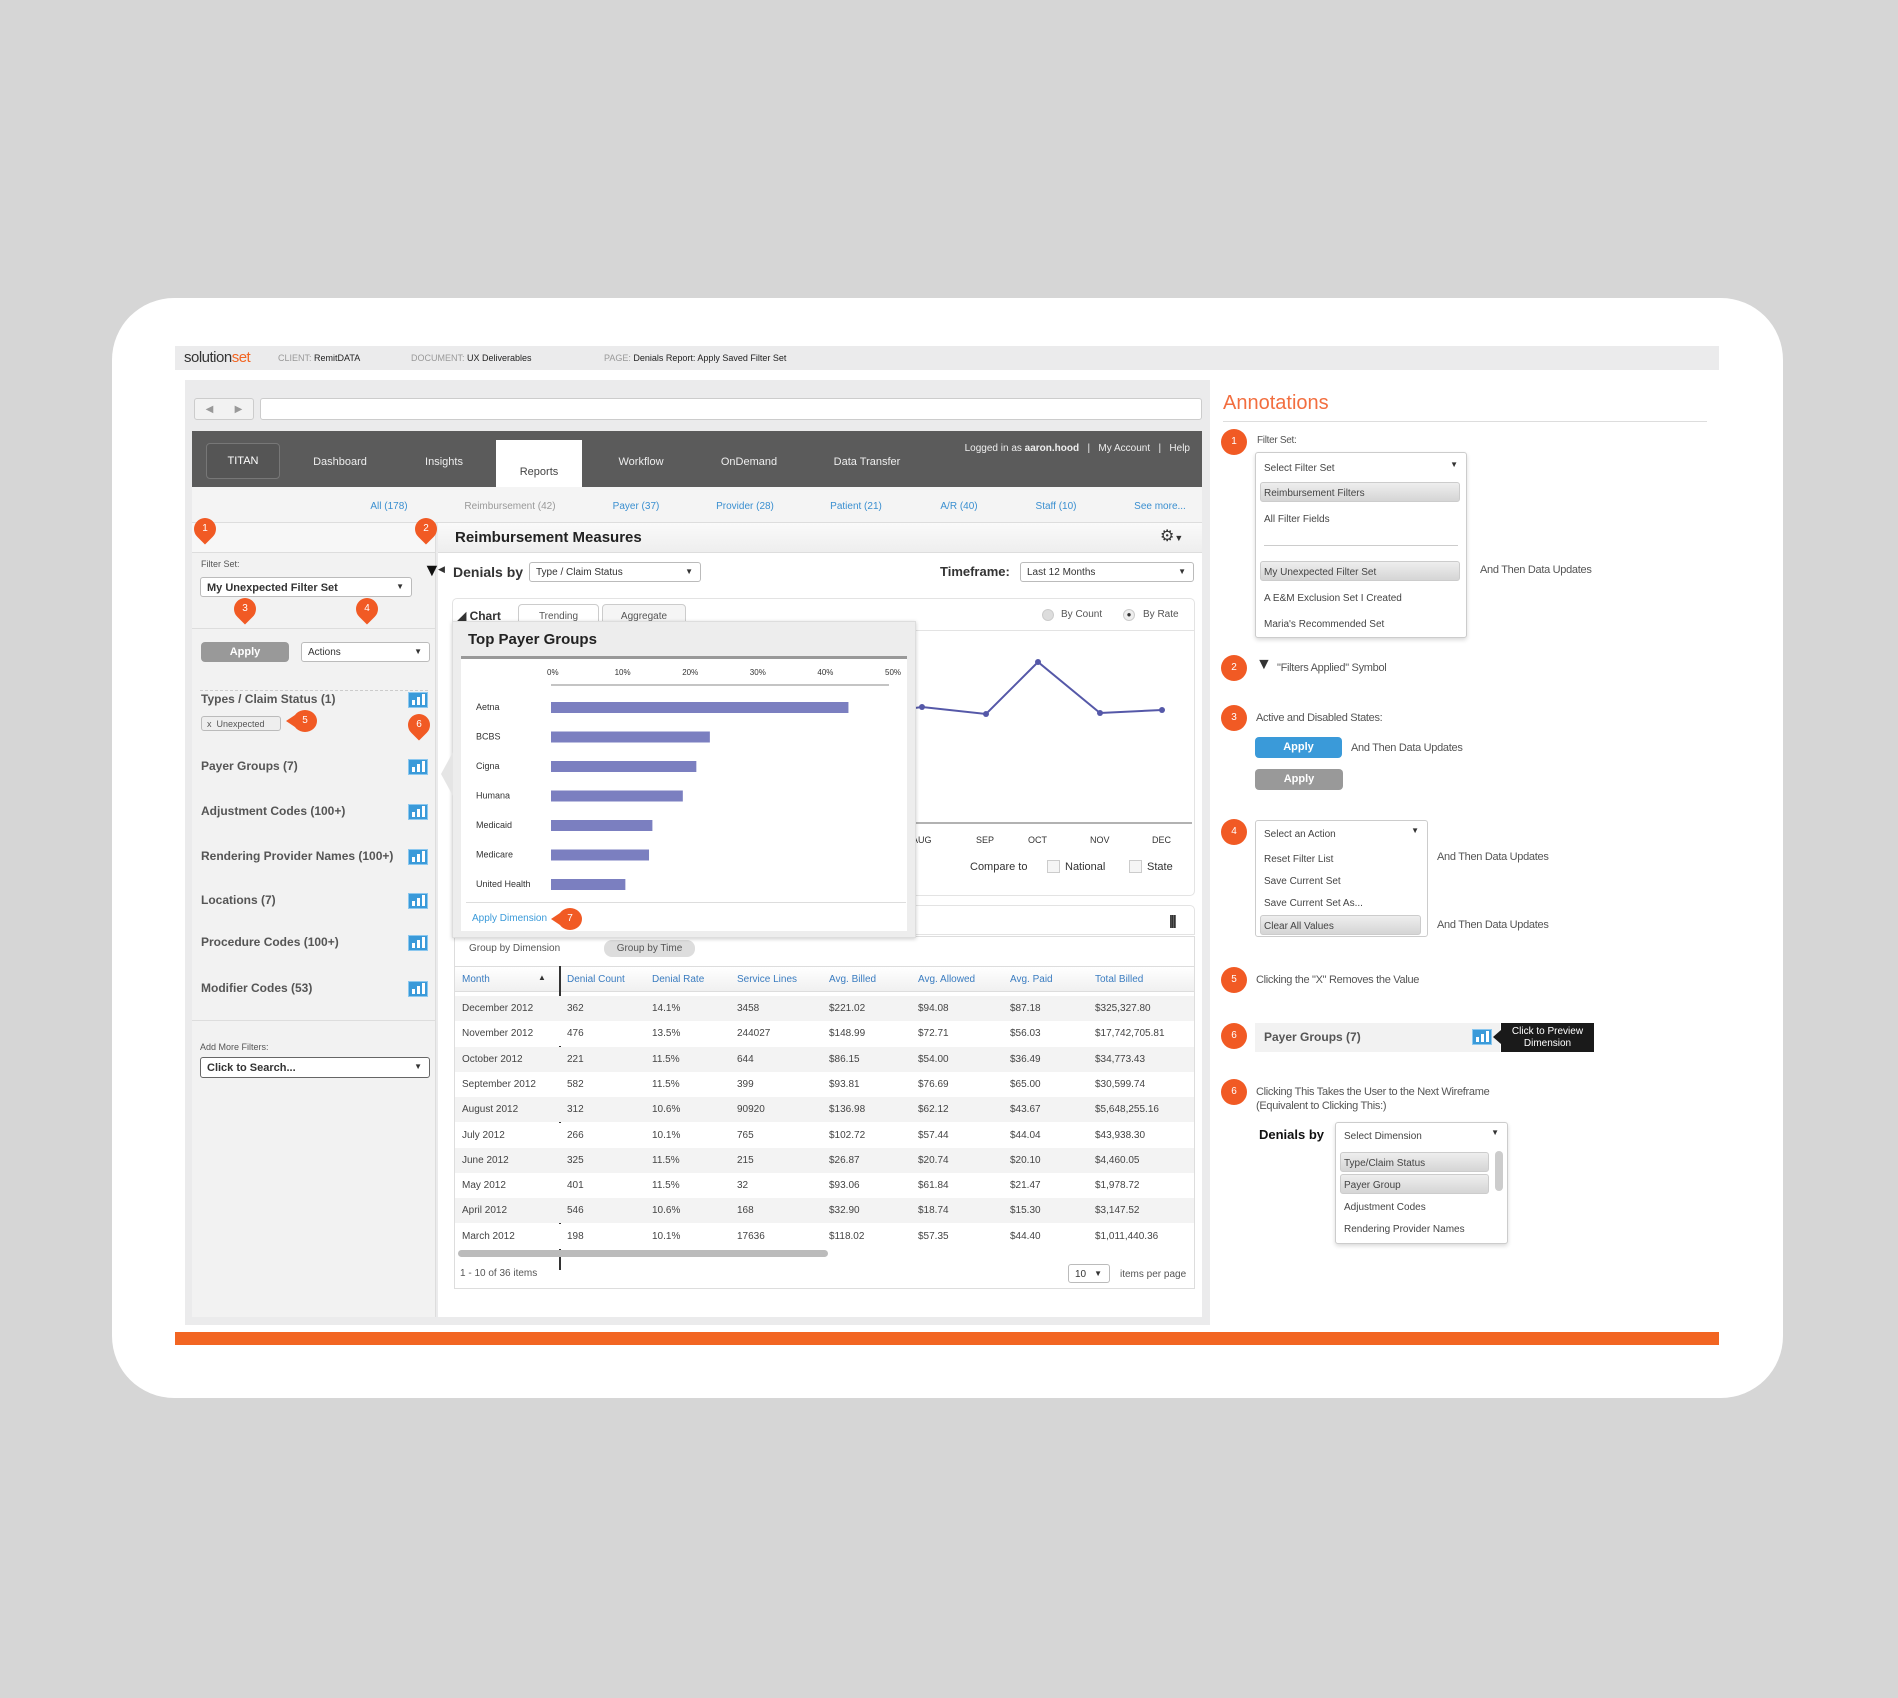  What do you see at coordinates (1234, 980) in the screenshot?
I see `annotation-badge-5: 5` at bounding box center [1234, 980].